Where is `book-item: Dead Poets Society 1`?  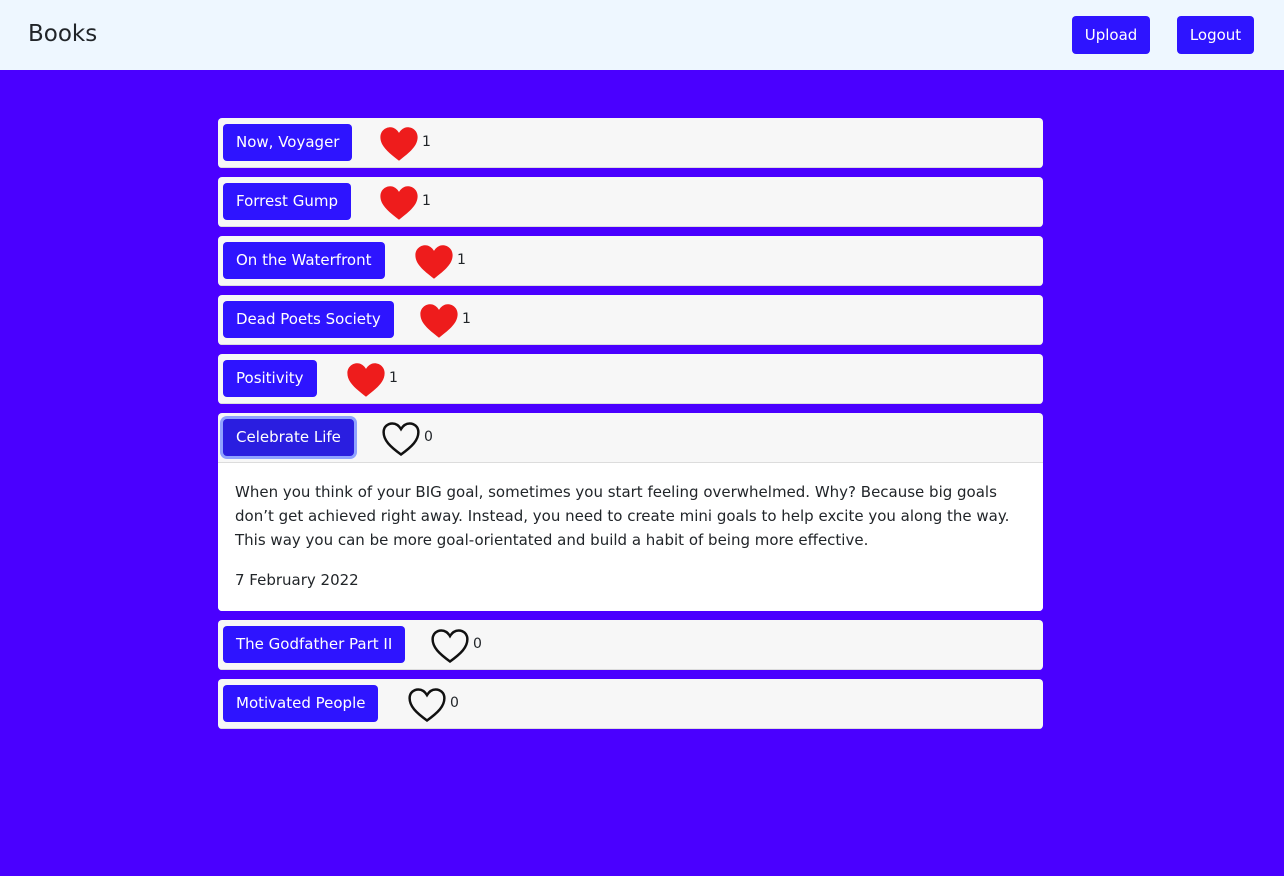 book-item: Dead Poets Society 1 is located at coordinates (630, 320).